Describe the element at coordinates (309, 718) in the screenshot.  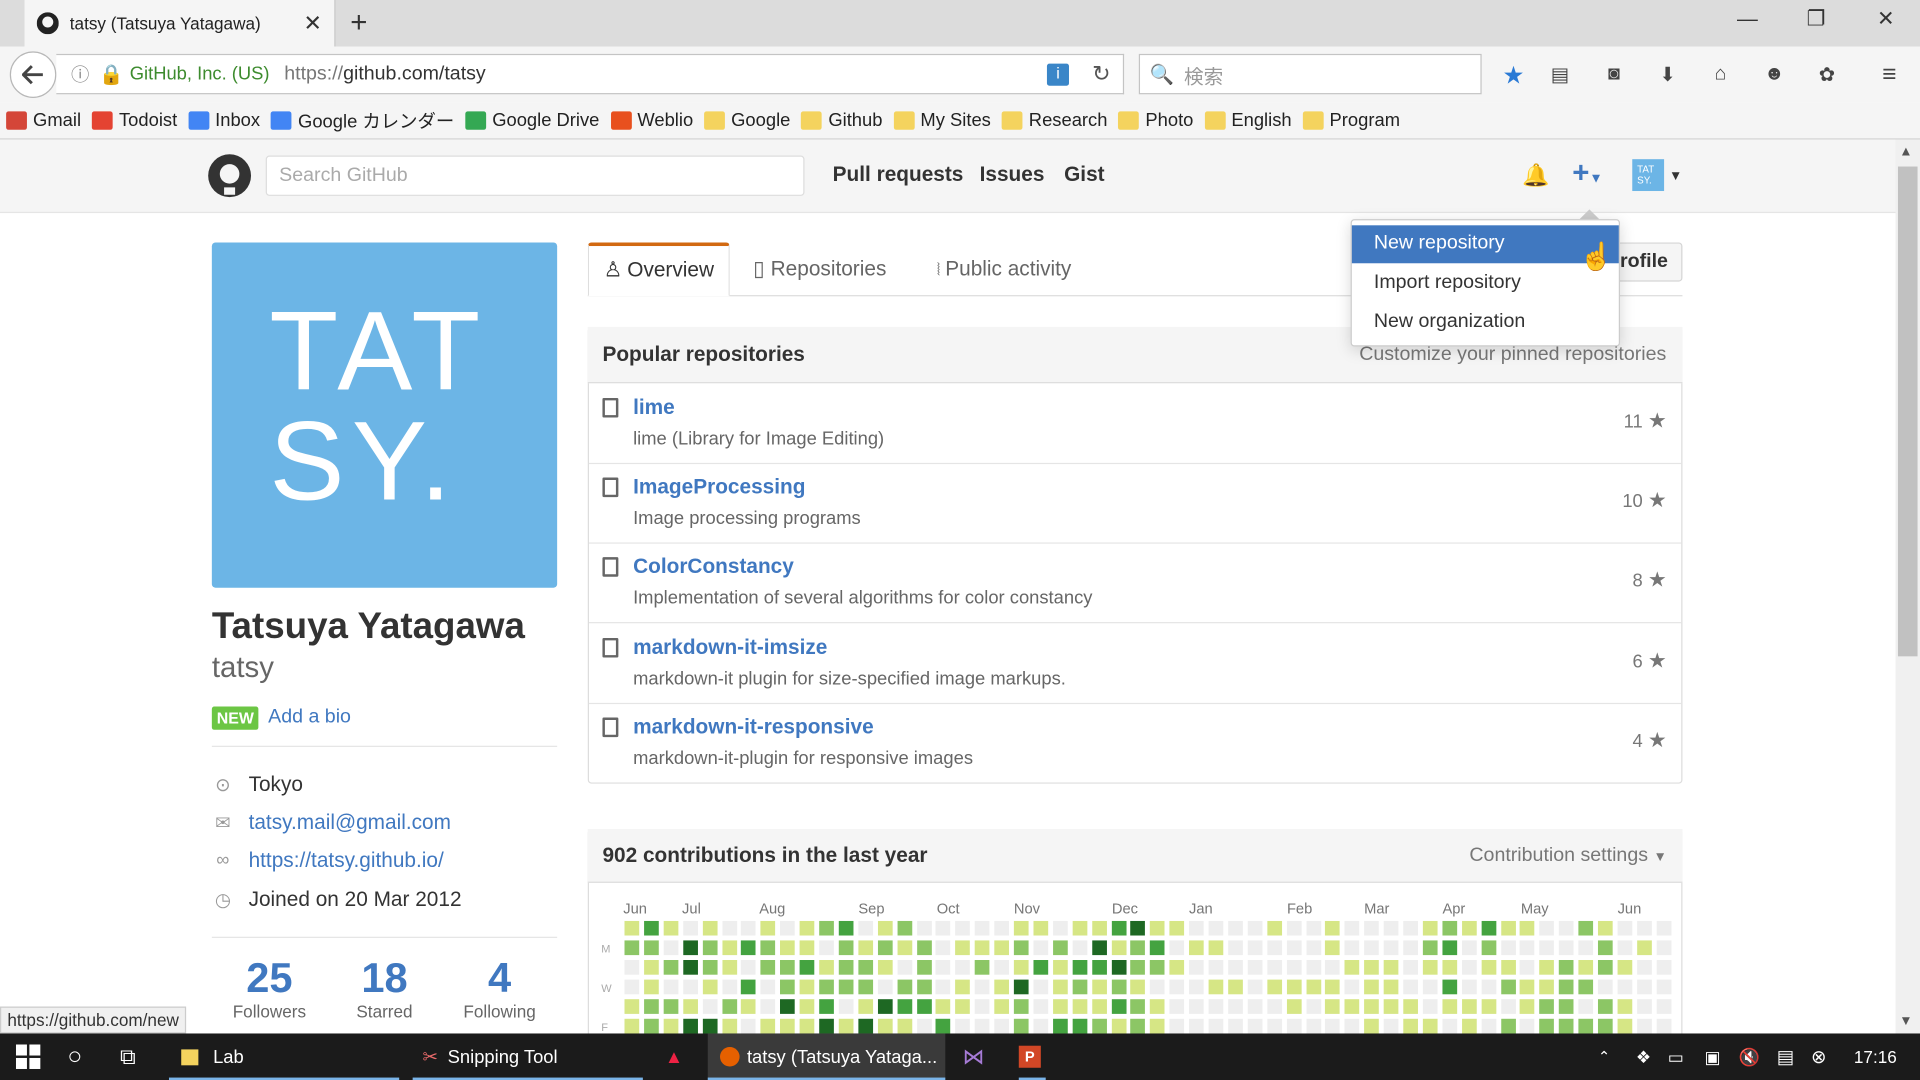
I see `add-bio-link: Add a bio` at that location.